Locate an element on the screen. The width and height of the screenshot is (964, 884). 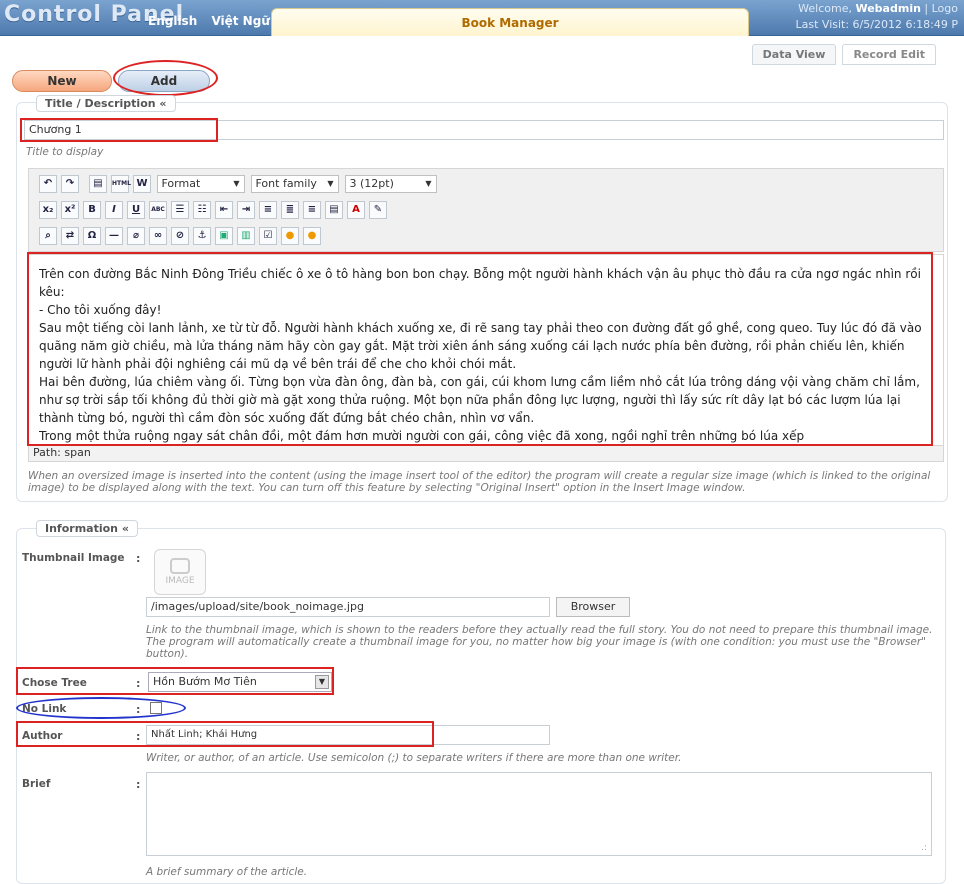
username: Webadmin is located at coordinates (888, 8).